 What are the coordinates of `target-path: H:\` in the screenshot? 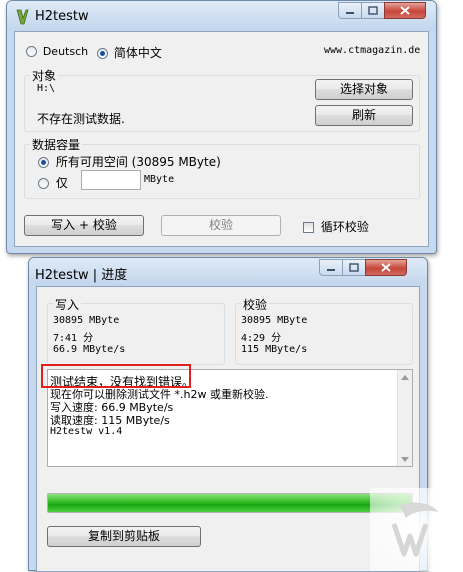 It's located at (46, 88).